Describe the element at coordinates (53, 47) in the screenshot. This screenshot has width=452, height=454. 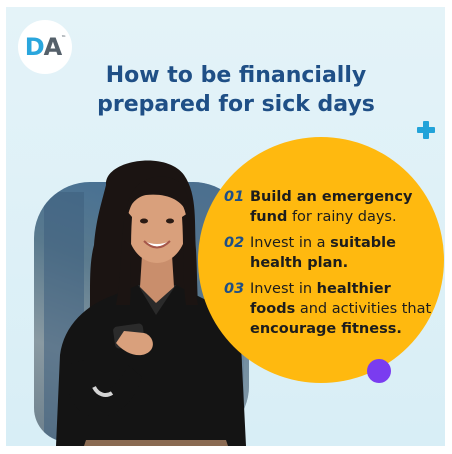
I see `logo-letter-a: A` at that location.